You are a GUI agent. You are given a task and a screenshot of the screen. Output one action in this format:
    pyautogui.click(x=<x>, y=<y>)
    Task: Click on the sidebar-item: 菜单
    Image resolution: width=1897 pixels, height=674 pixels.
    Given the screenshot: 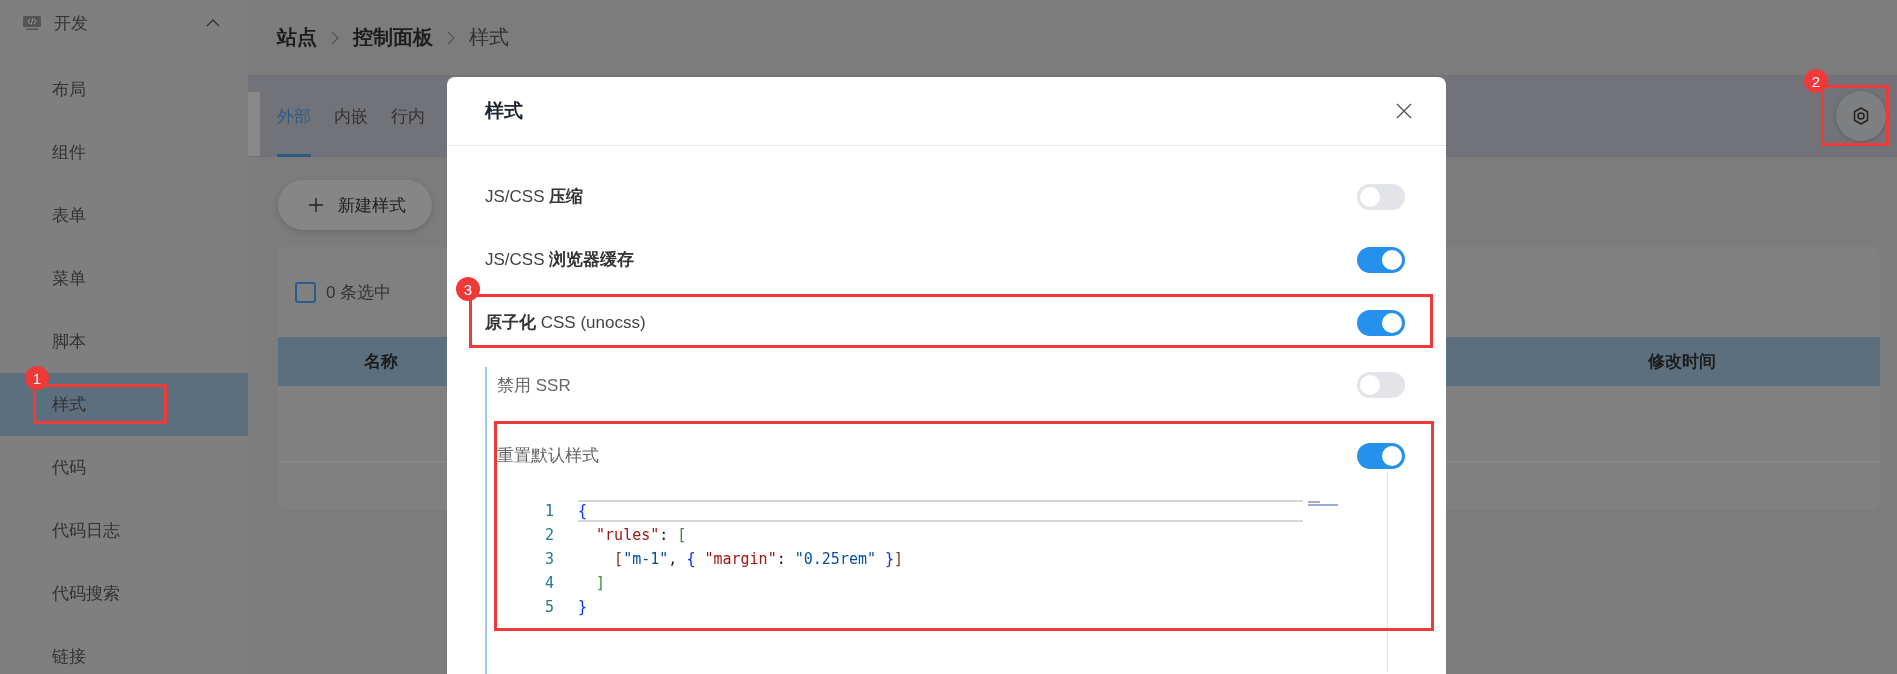 What is the action you would take?
    pyautogui.click(x=124, y=278)
    